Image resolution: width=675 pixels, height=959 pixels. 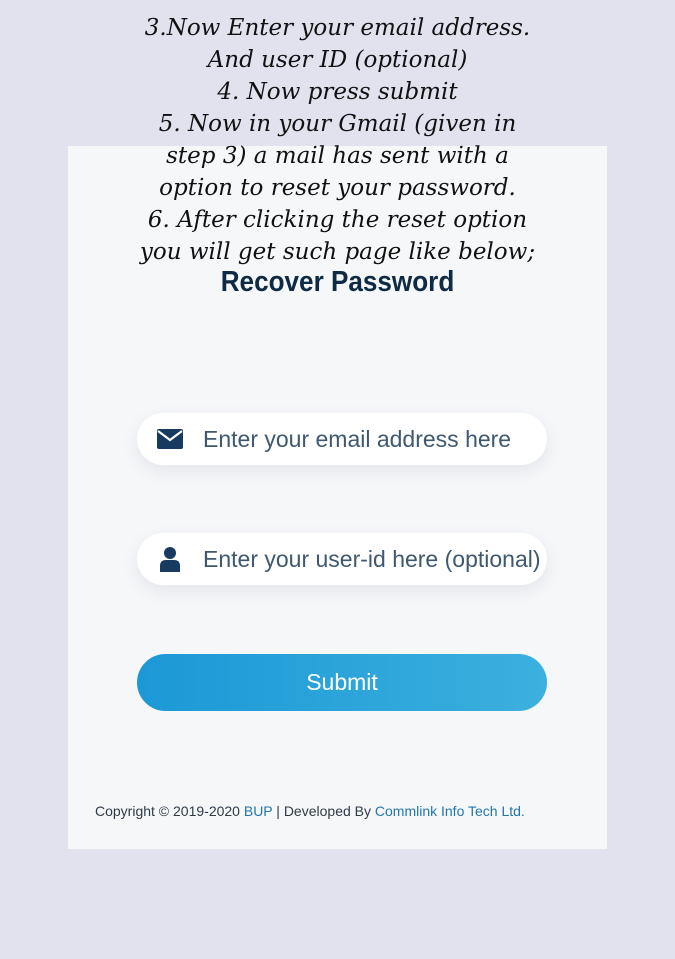 What do you see at coordinates (337, 60) in the screenshot?
I see `instruction-line: And user ID (optional)` at bounding box center [337, 60].